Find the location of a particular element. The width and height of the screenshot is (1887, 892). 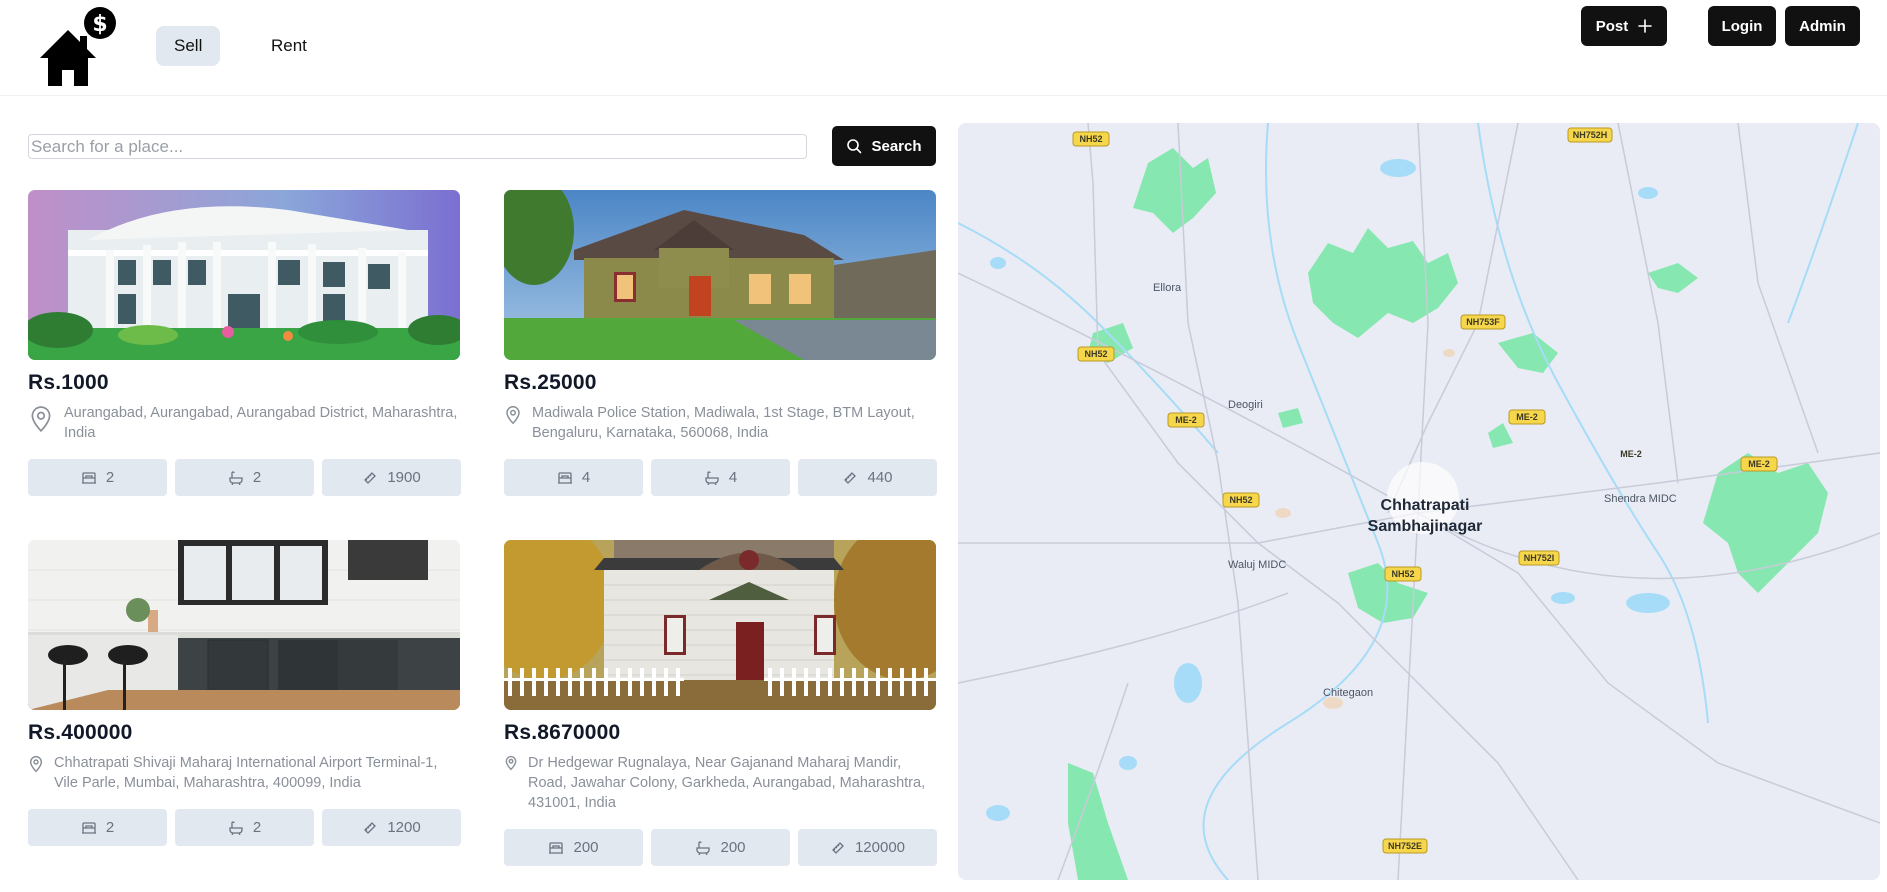

road-shield: NH752E is located at coordinates (1405, 846).